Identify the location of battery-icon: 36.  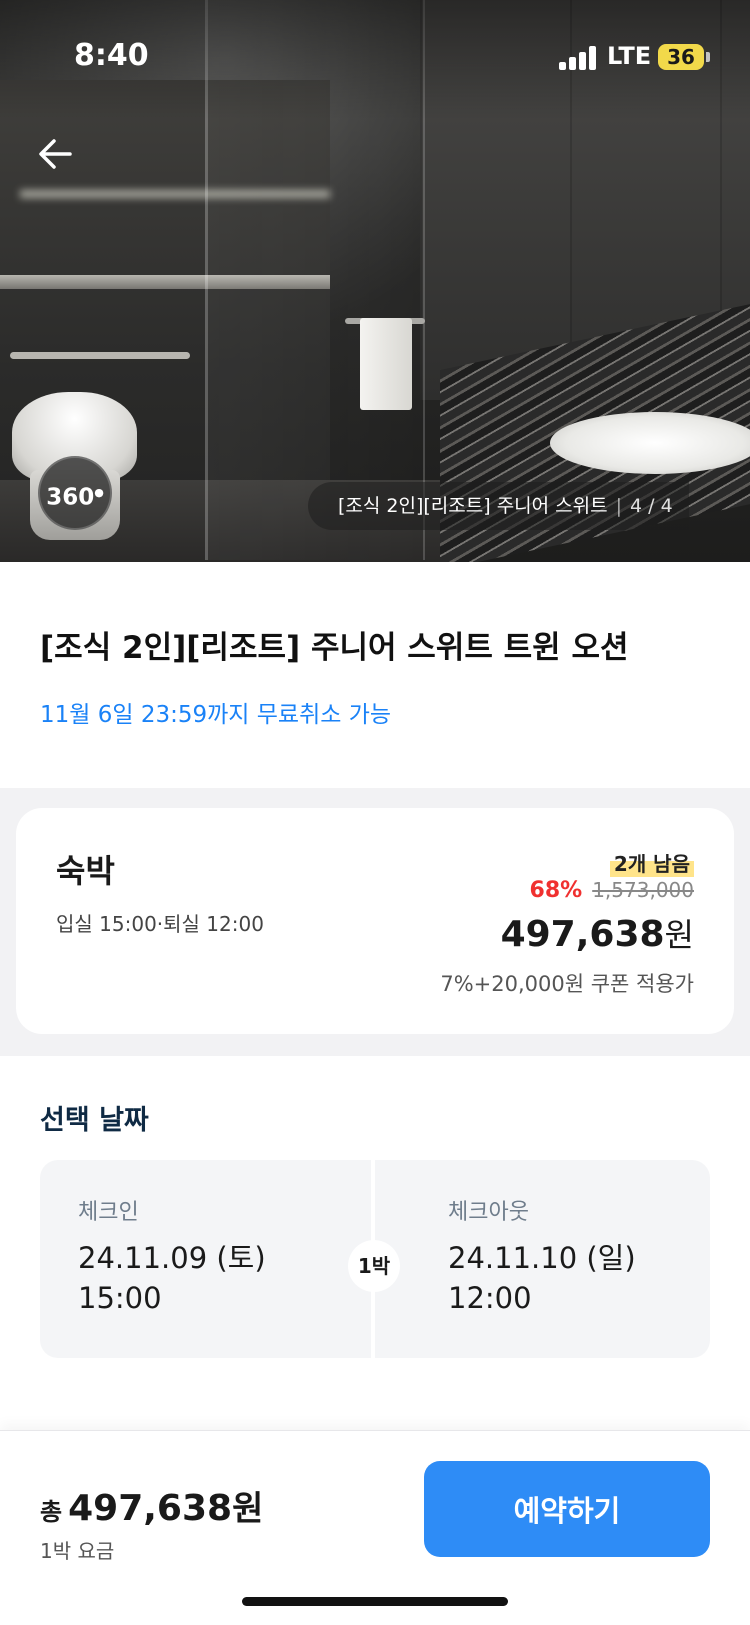
(681, 57).